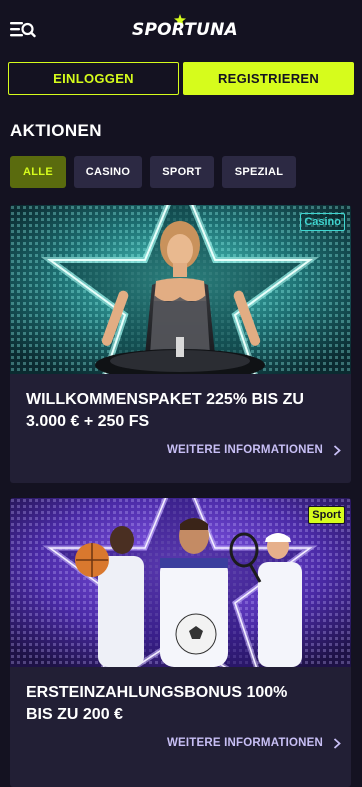  I want to click on badge-casino: Casino, so click(322, 222).